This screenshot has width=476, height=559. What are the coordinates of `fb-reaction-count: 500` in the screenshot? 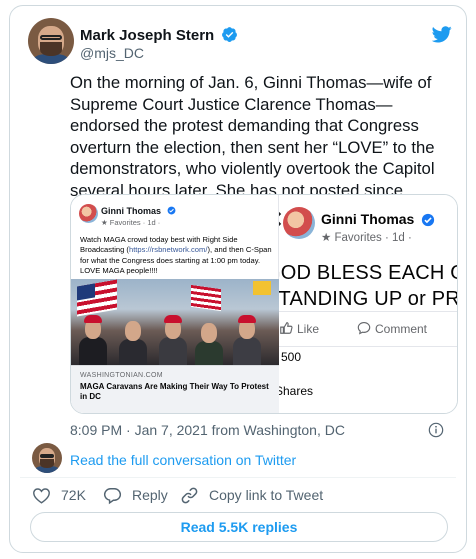 It's located at (291, 357).